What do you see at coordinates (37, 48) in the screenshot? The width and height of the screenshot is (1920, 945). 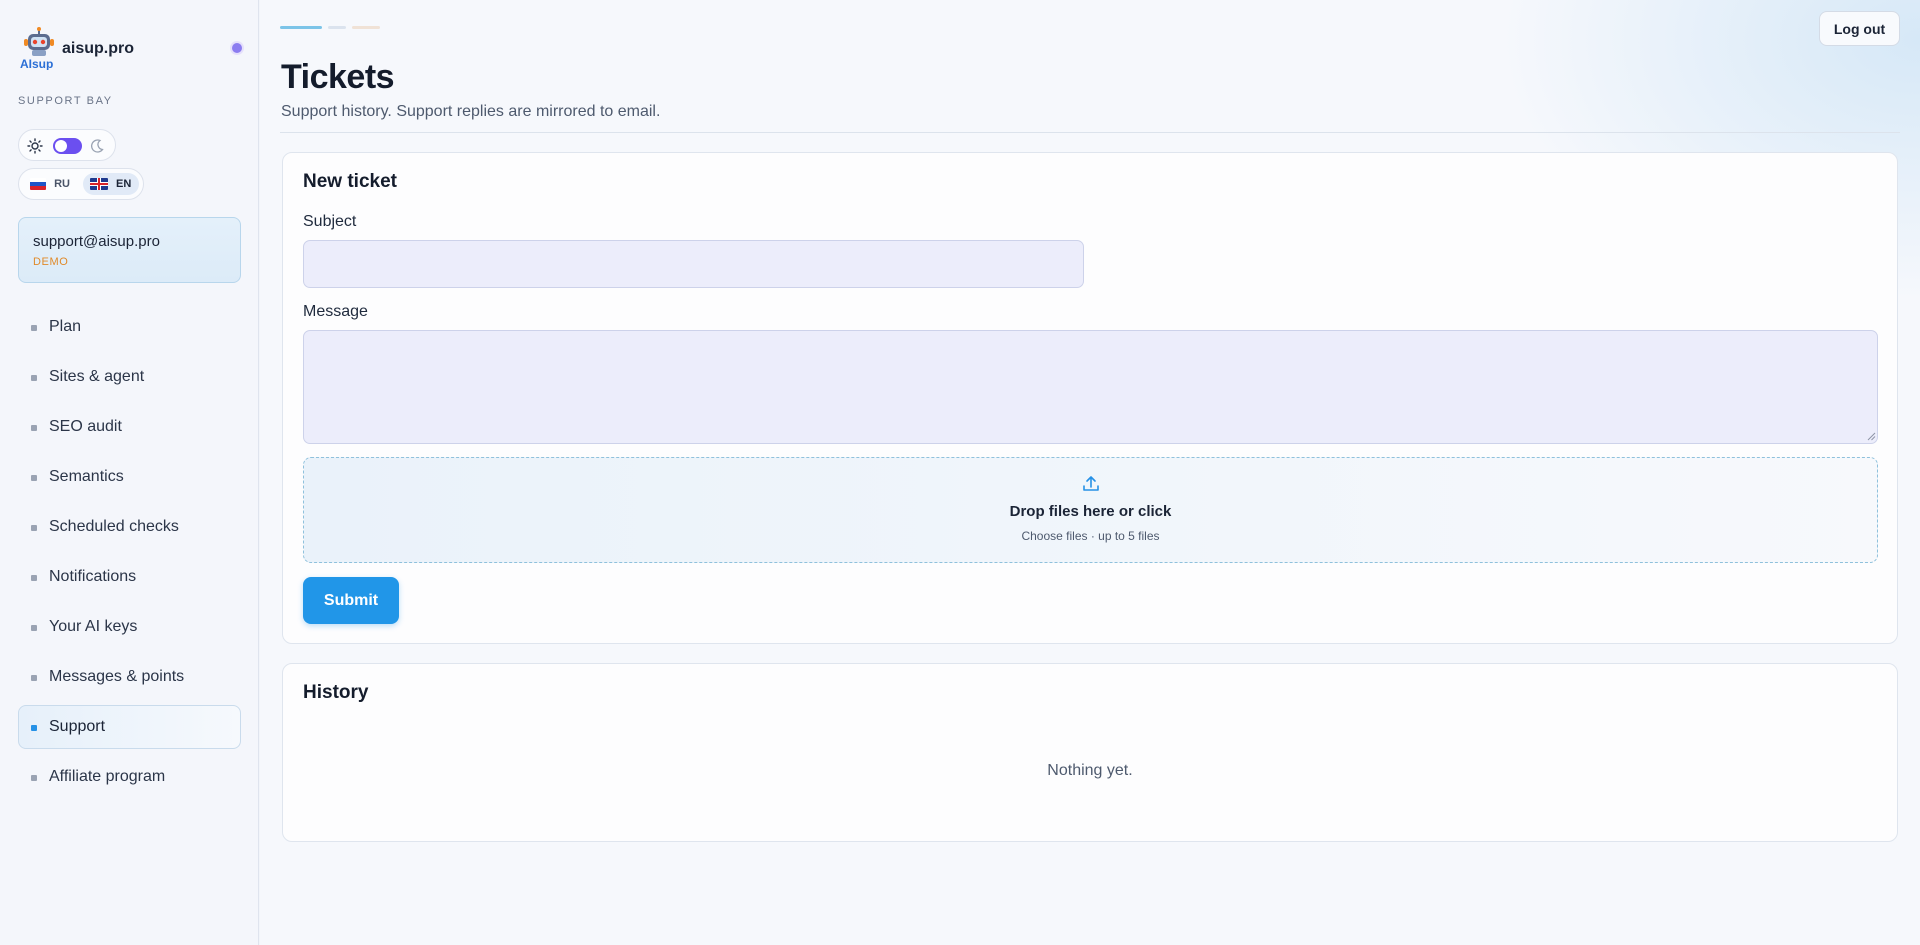 I see `logo-robot-icon: AIsup` at bounding box center [37, 48].